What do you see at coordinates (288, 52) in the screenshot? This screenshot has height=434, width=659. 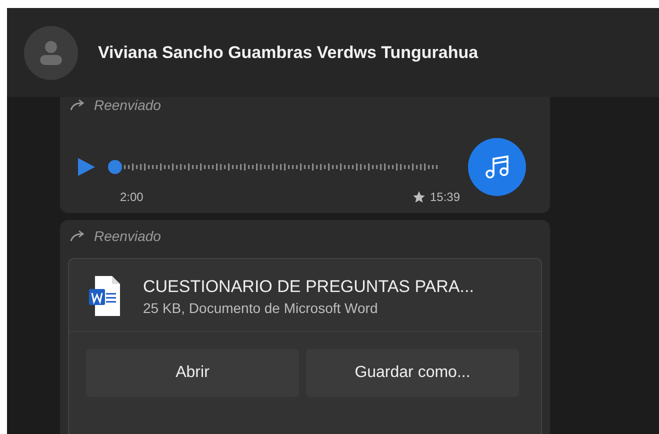 I see `contact-name: Viviana Sancho Guambras Verdws Tungurahua` at bounding box center [288, 52].